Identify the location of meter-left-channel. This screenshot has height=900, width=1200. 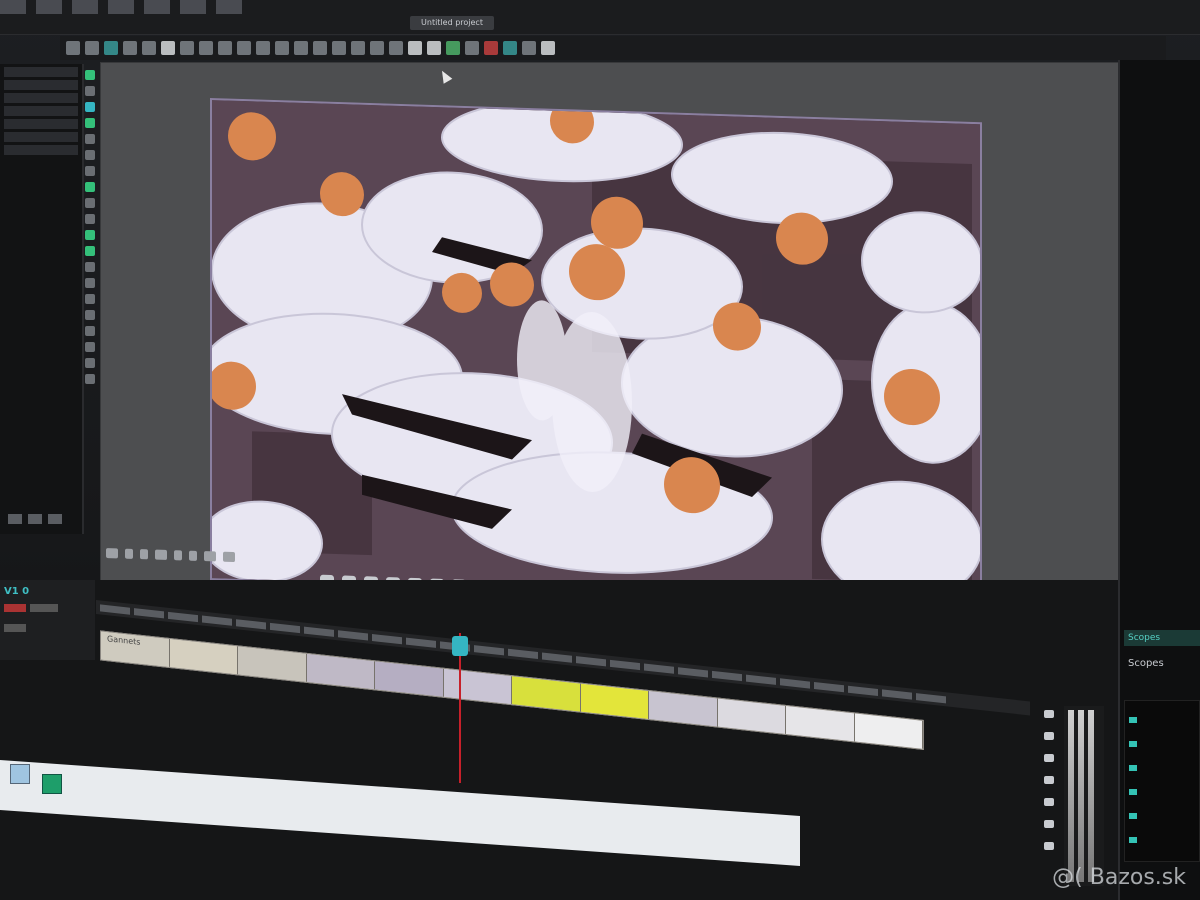
(1071, 796).